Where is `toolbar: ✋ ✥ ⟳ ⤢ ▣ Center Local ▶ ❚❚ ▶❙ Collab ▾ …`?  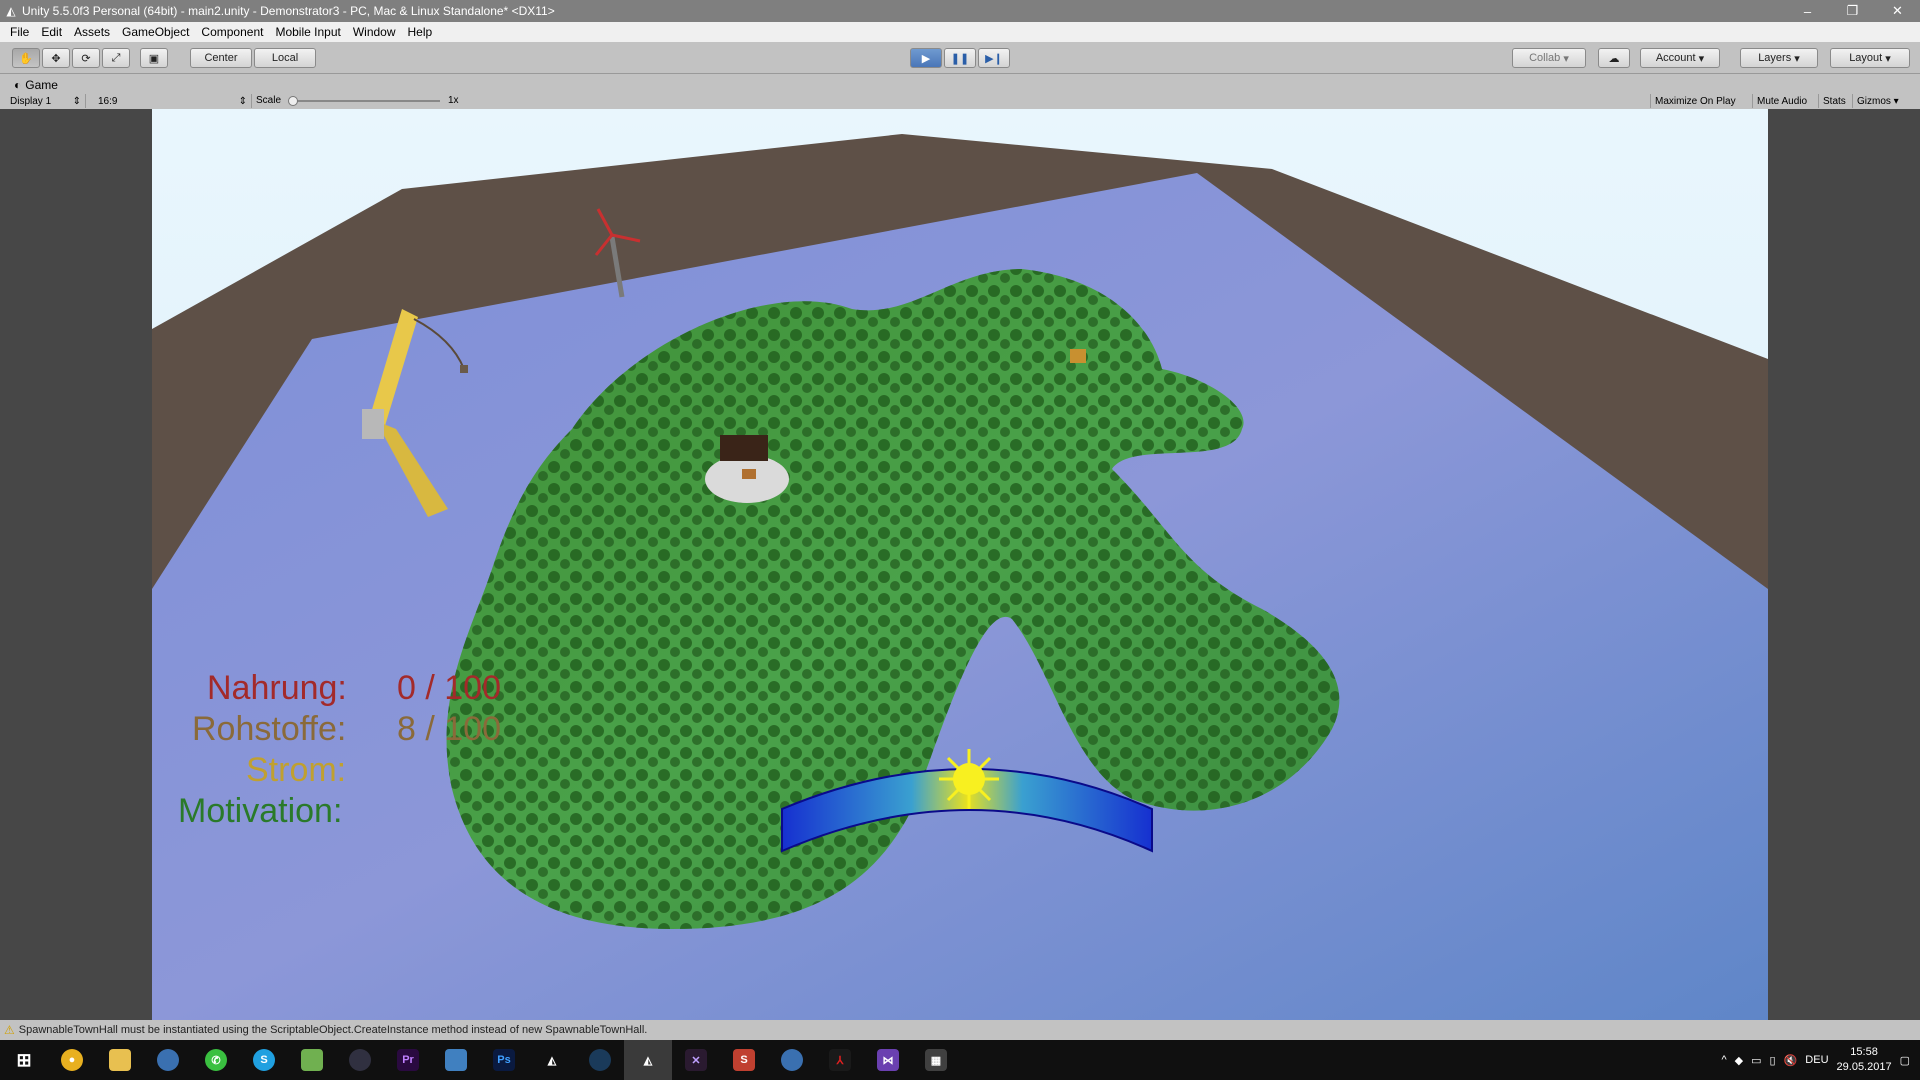 toolbar: ✋ ✥ ⟳ ⤢ ▣ Center Local ▶ ❚❚ ▶❙ Collab ▾ … is located at coordinates (960, 58).